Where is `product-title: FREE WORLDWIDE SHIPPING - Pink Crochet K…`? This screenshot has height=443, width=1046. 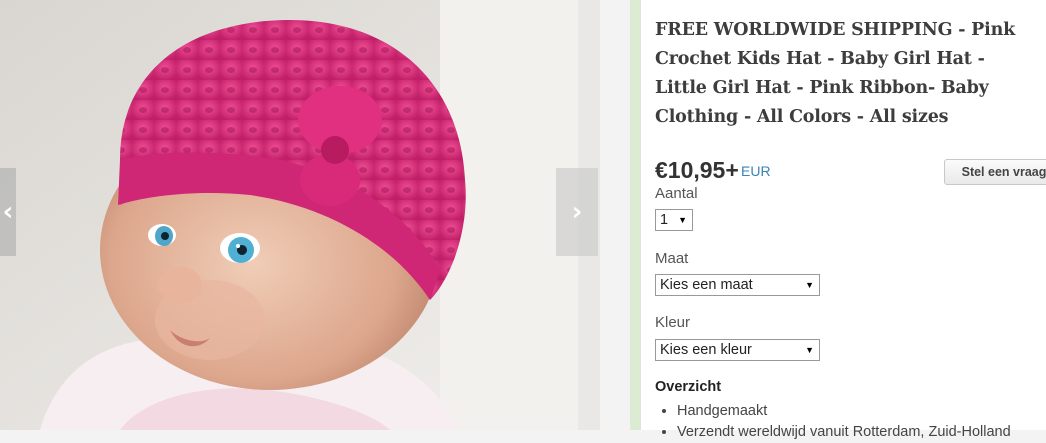
product-title: FREE WORLDWIDE SHIPPING - Pink Crochet K… is located at coordinates (835, 73).